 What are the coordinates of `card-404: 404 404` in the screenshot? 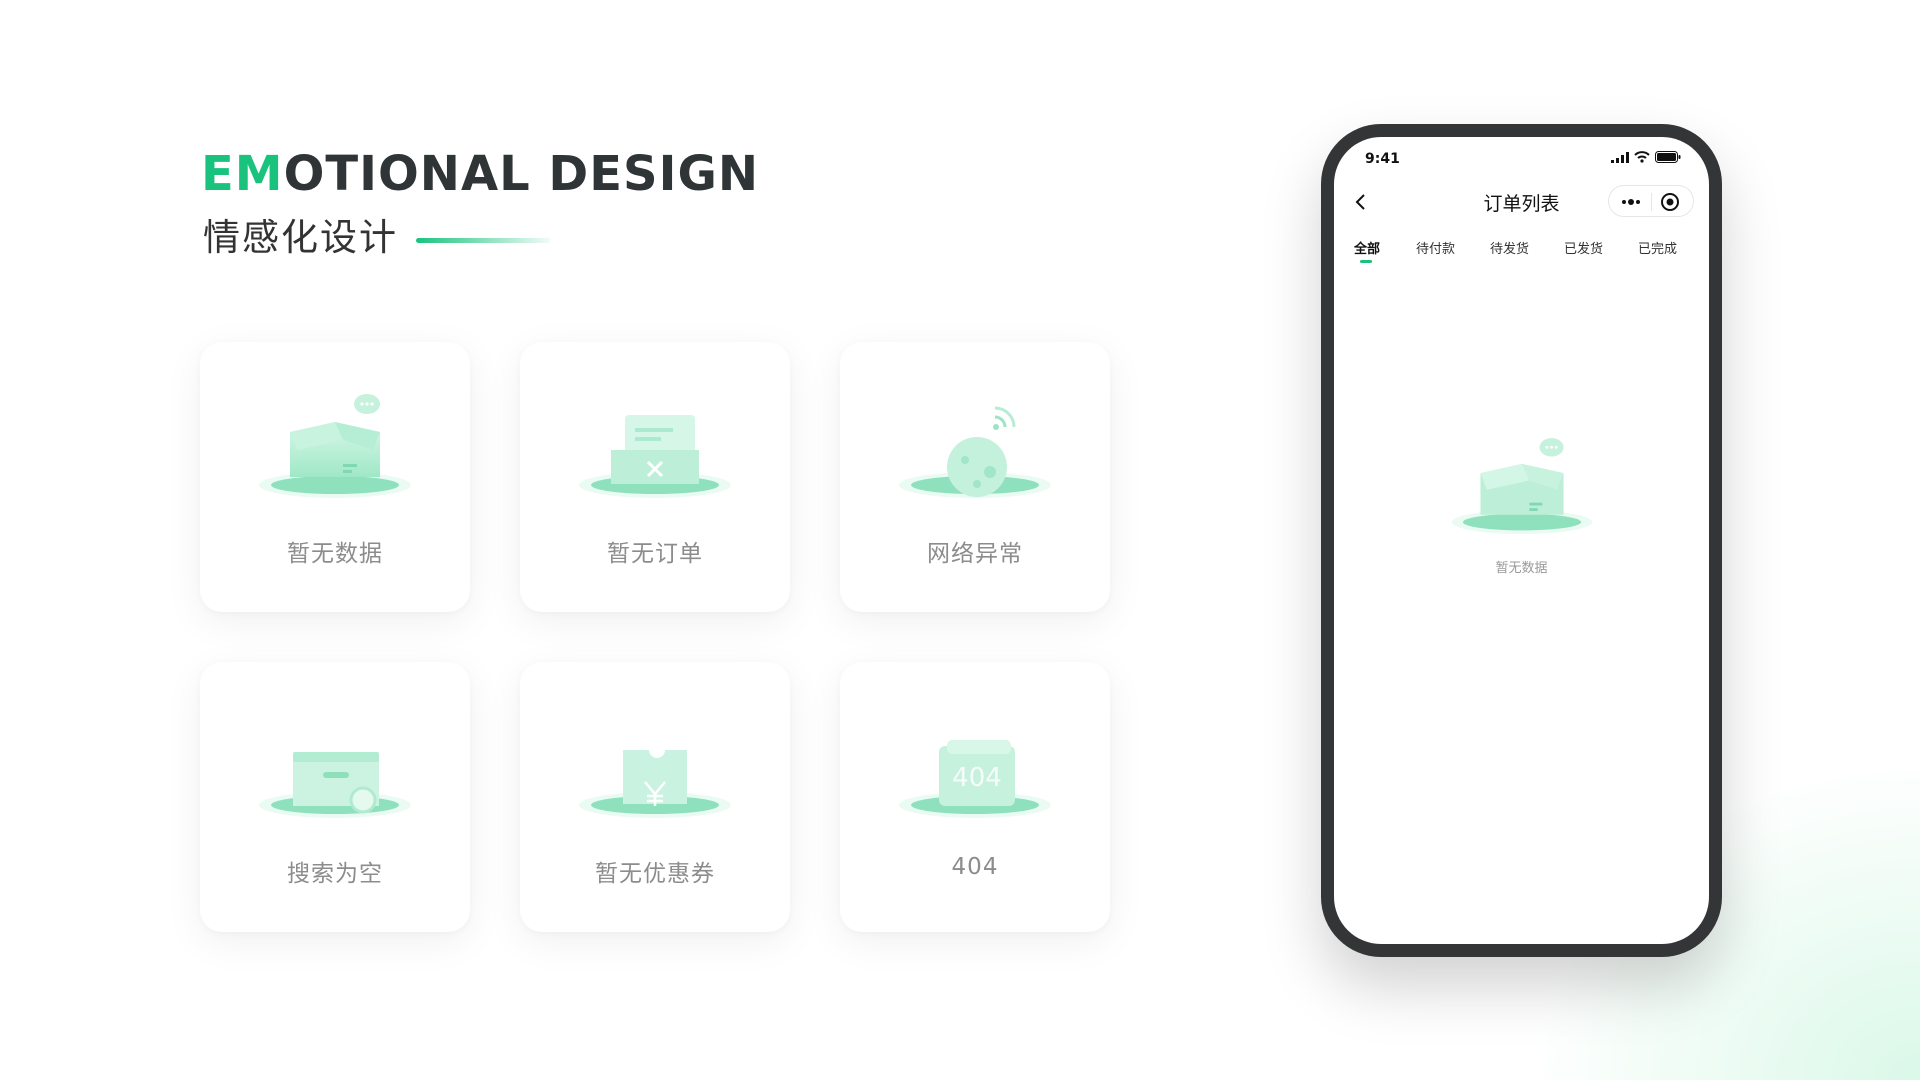 It's located at (975, 797).